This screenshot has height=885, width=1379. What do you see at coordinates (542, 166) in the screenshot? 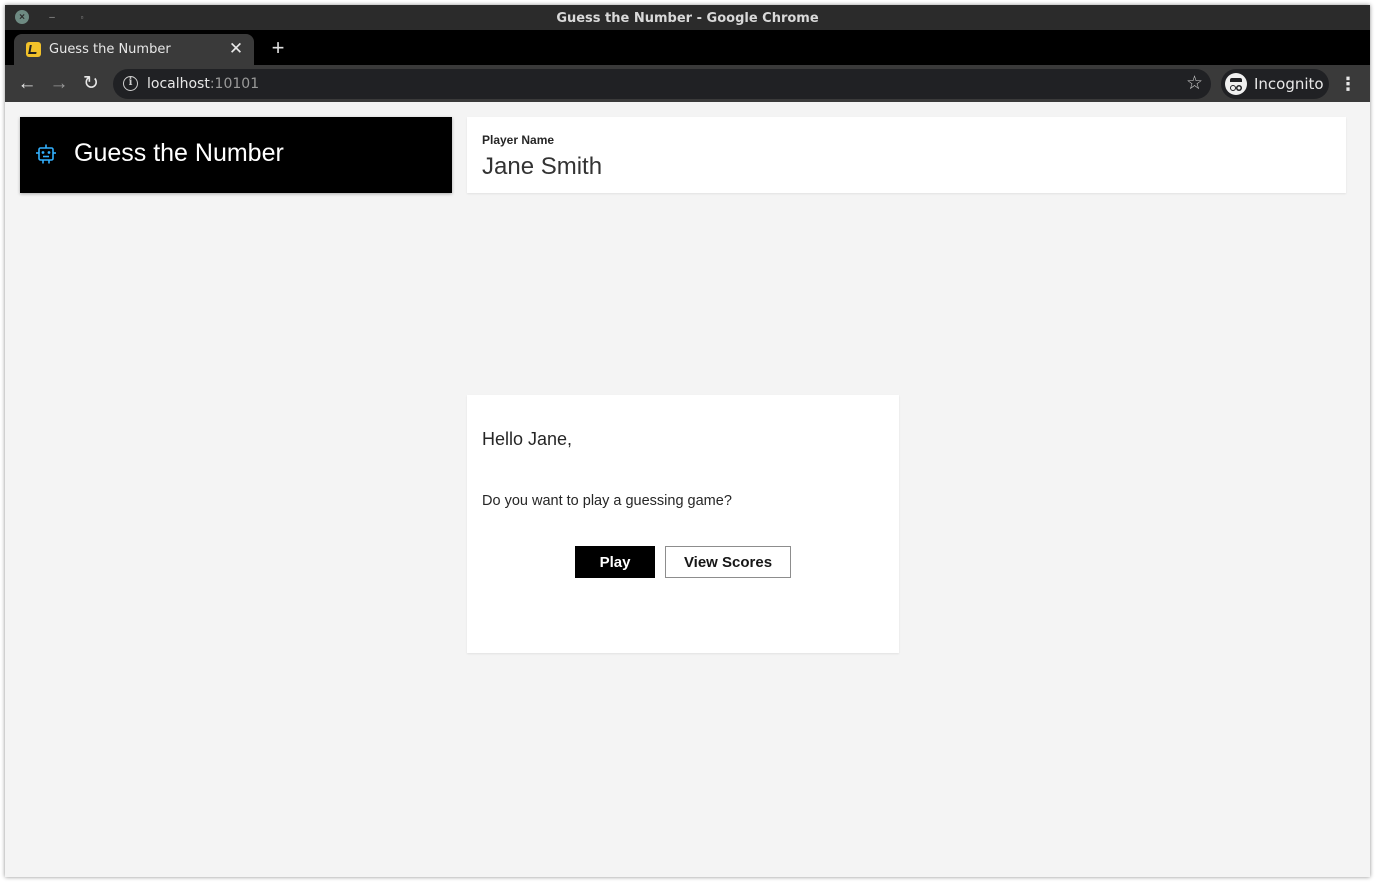
I see `player-name: Jane Smith` at bounding box center [542, 166].